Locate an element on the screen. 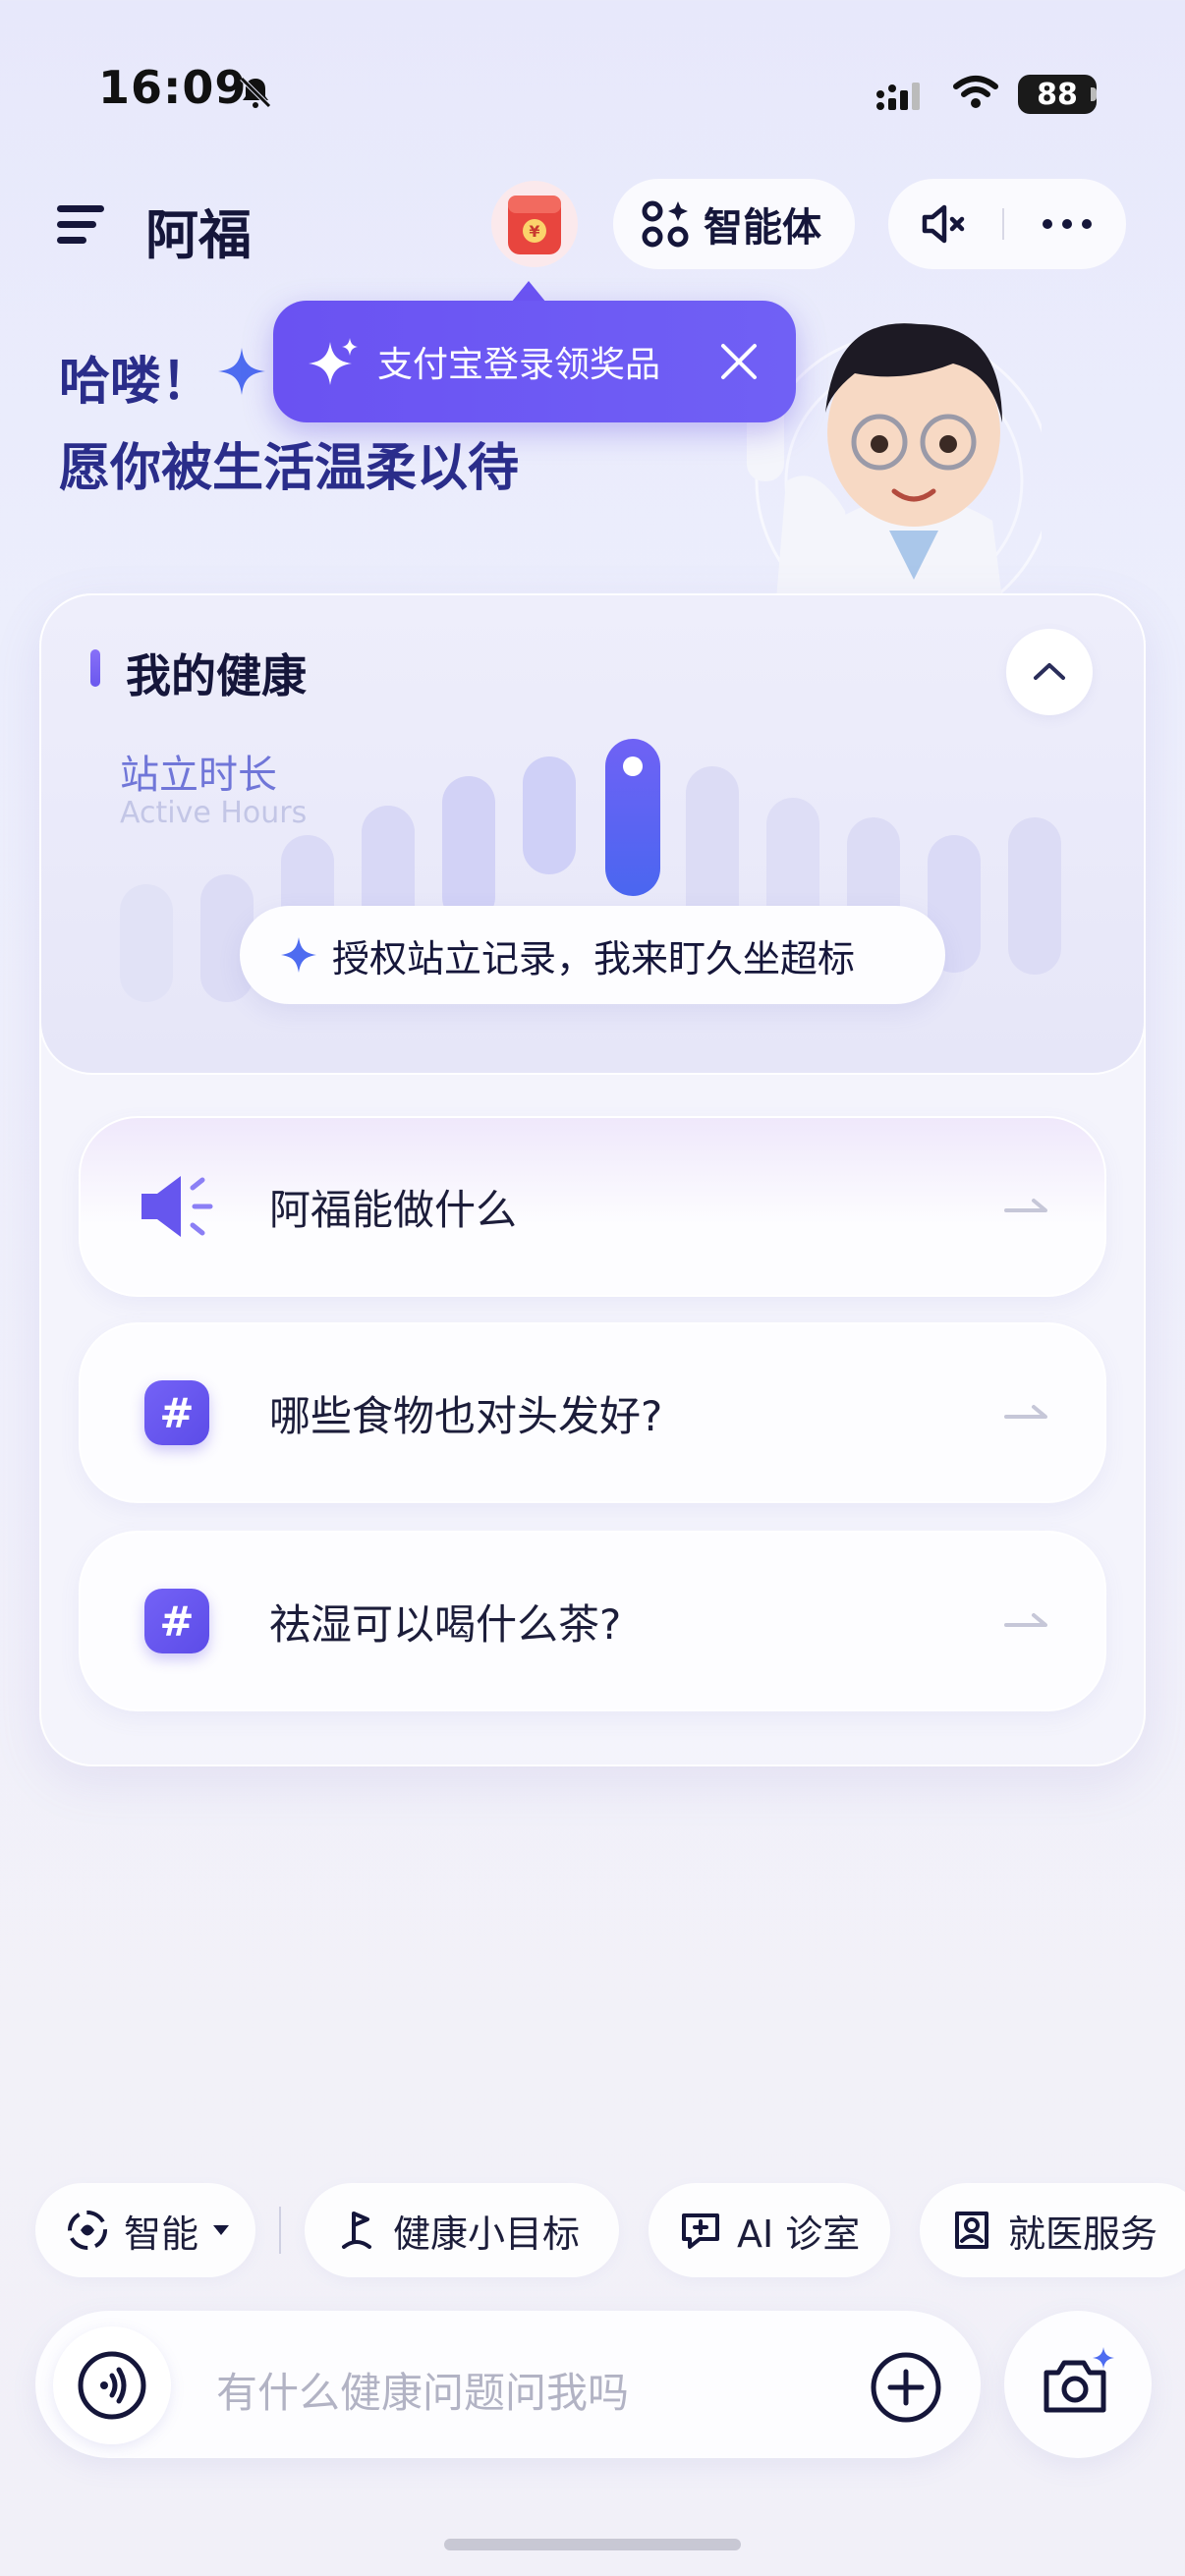  health-goal-label: 健康小目标 is located at coordinates (487, 2234).